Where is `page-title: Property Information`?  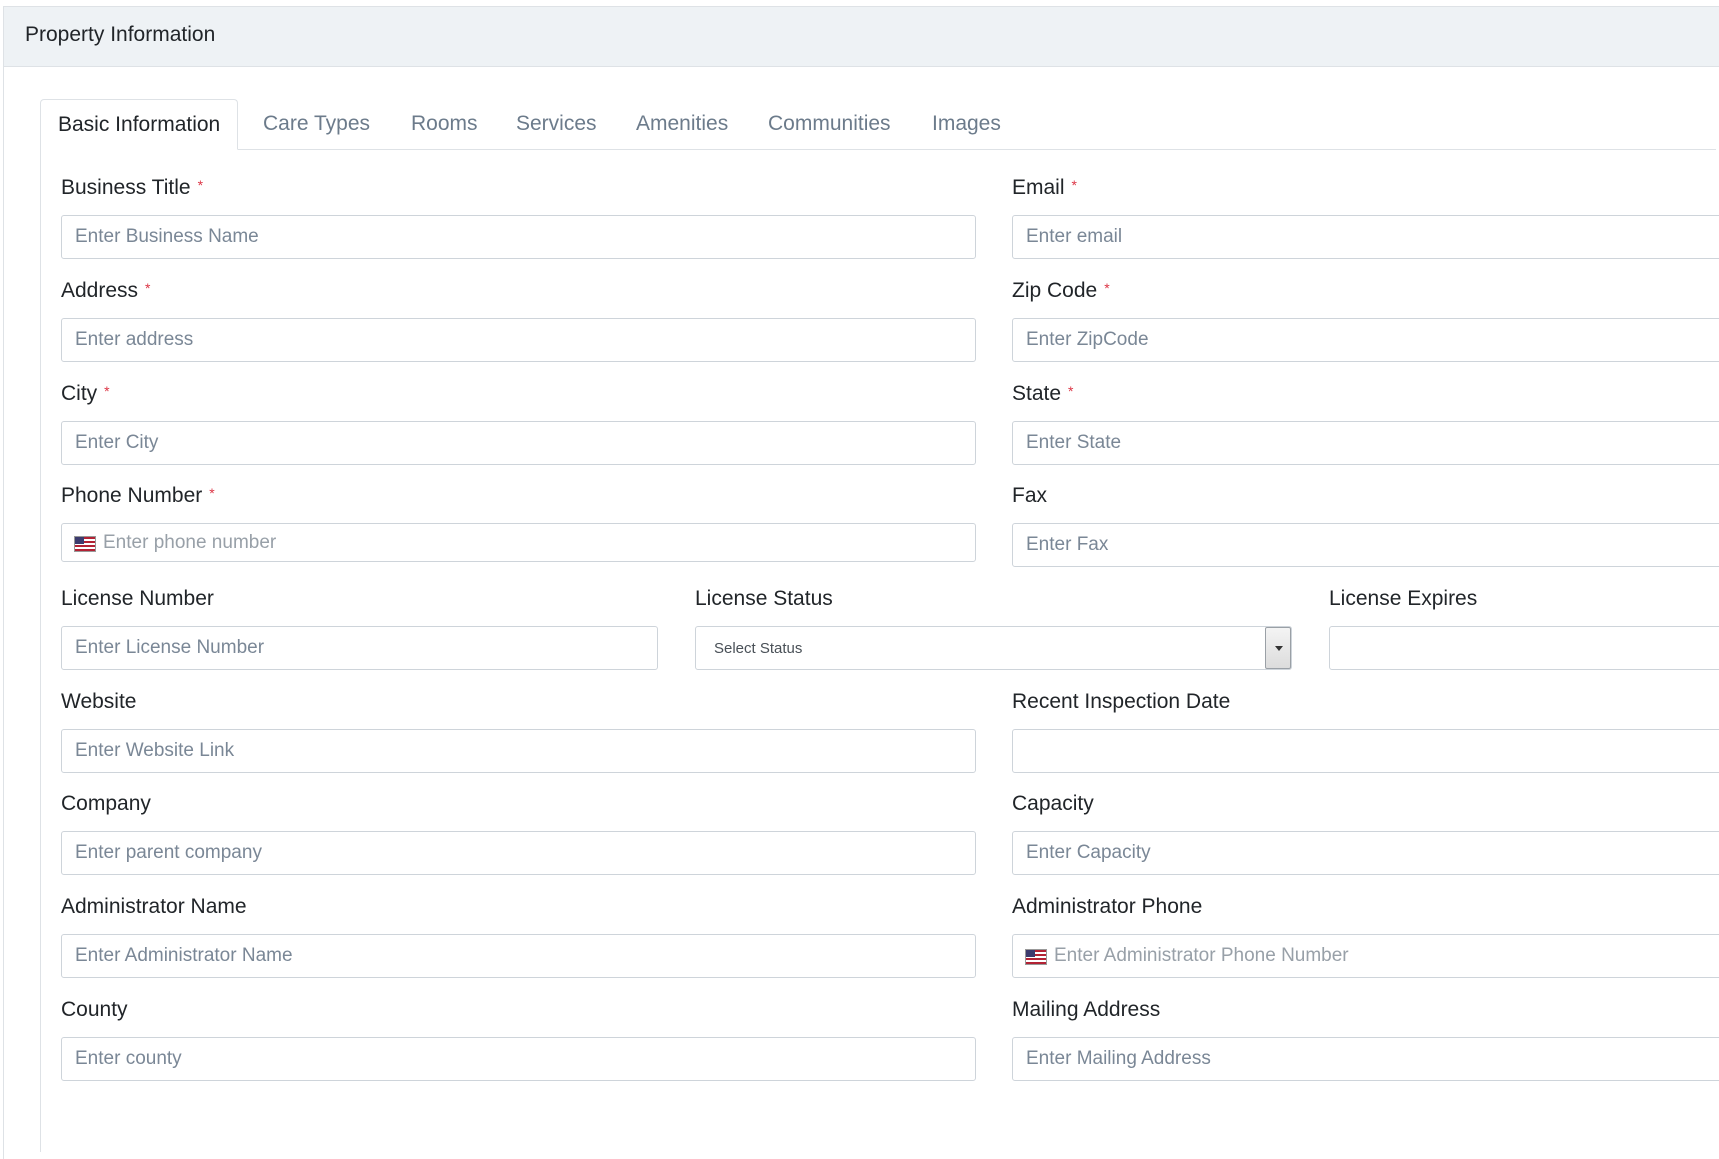 page-title: Property Information is located at coordinates (120, 34).